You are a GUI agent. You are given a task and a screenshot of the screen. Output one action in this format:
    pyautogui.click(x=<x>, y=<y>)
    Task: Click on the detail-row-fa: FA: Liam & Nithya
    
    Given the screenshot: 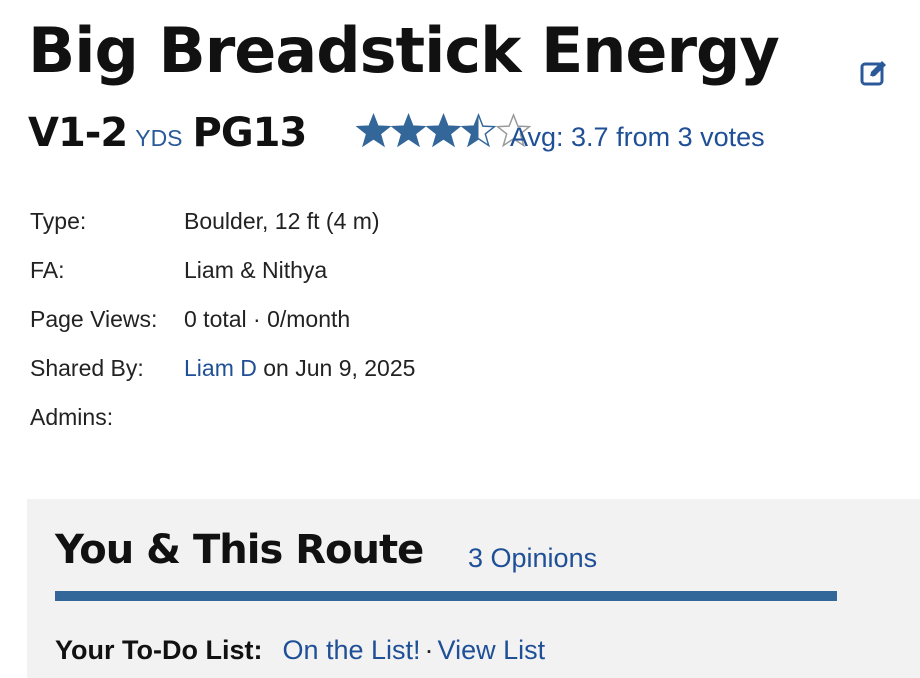 What is the action you would take?
    pyautogui.click(x=222, y=281)
    